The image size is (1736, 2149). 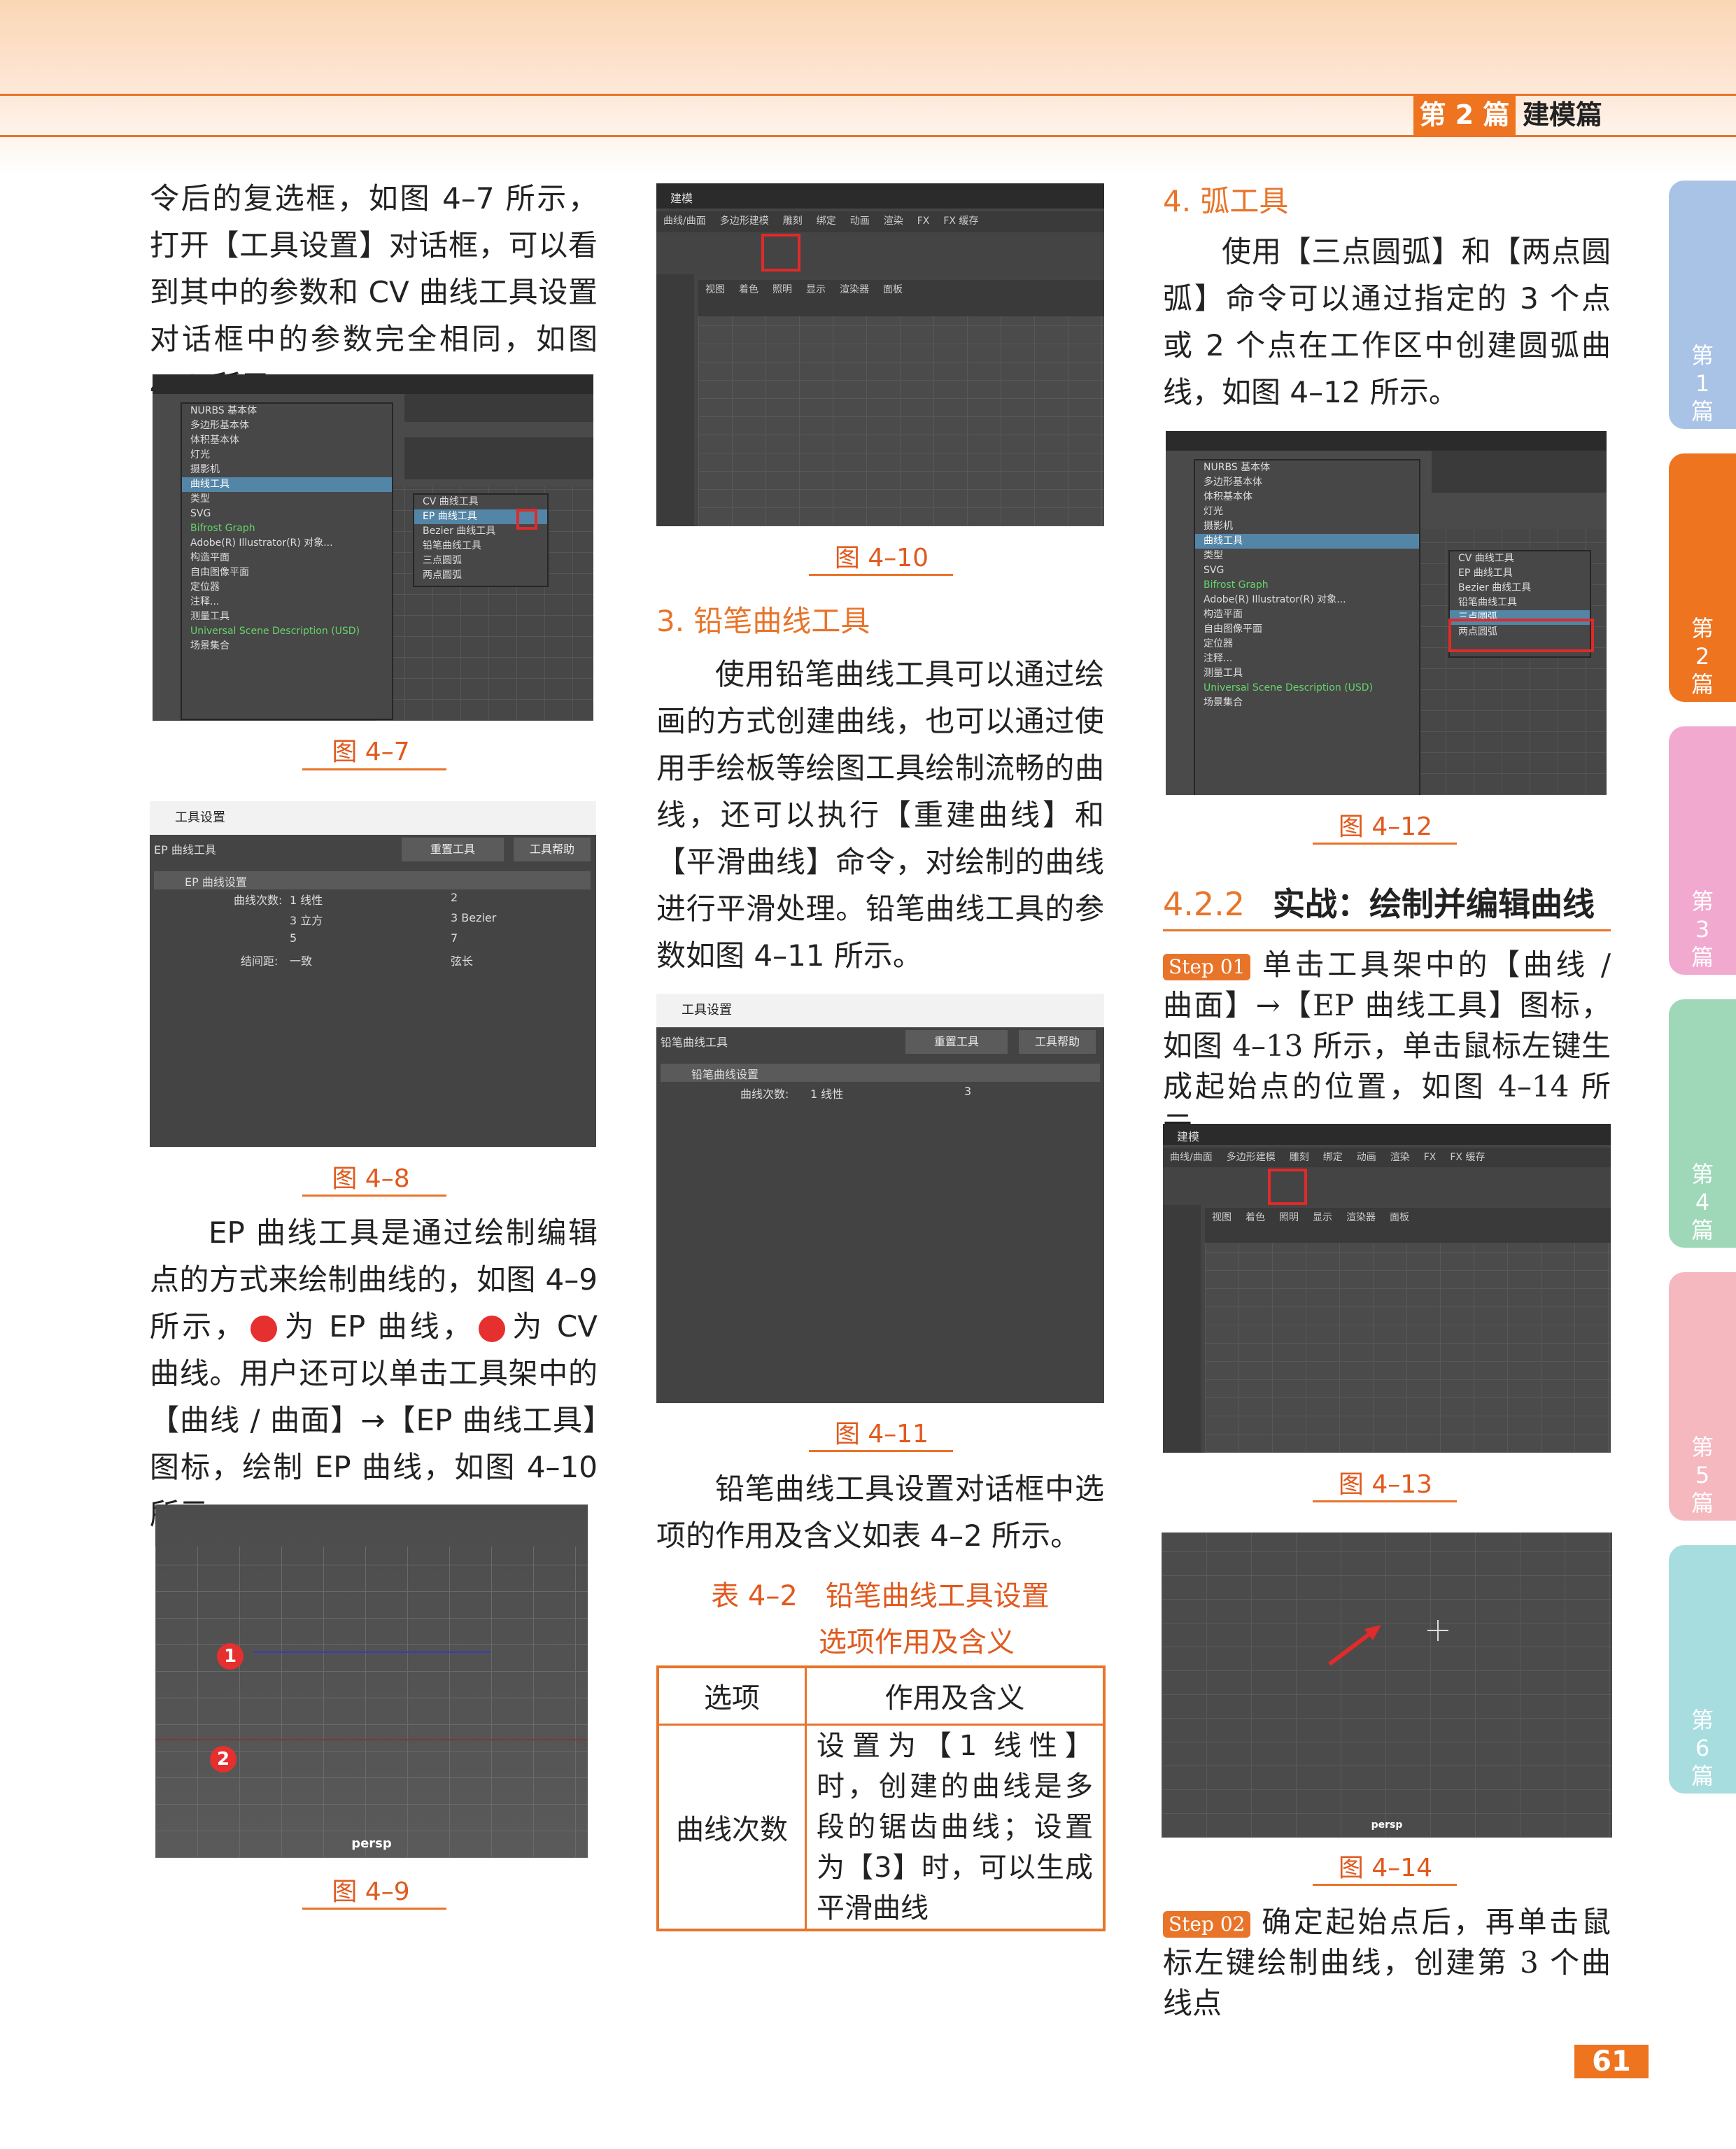 I want to click on degree-option-4: 3 Bezier, so click(x=473, y=917).